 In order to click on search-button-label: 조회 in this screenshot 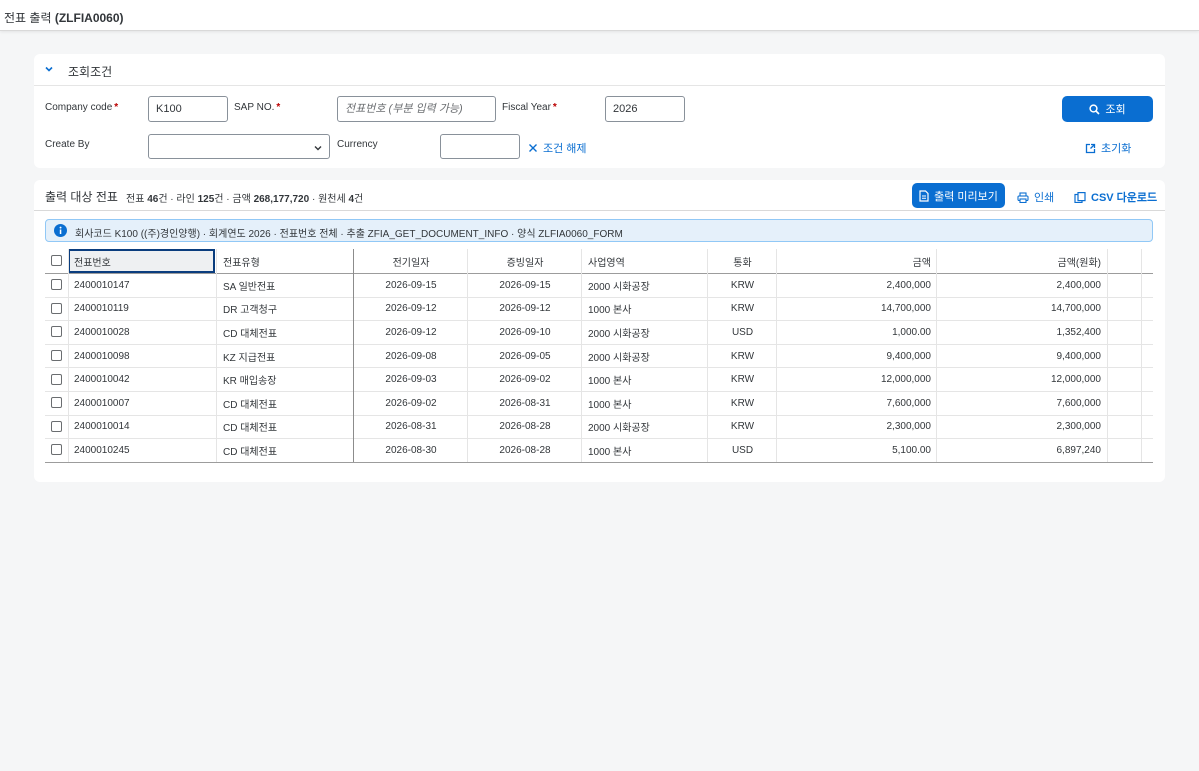, I will do `click(1115, 110)`.